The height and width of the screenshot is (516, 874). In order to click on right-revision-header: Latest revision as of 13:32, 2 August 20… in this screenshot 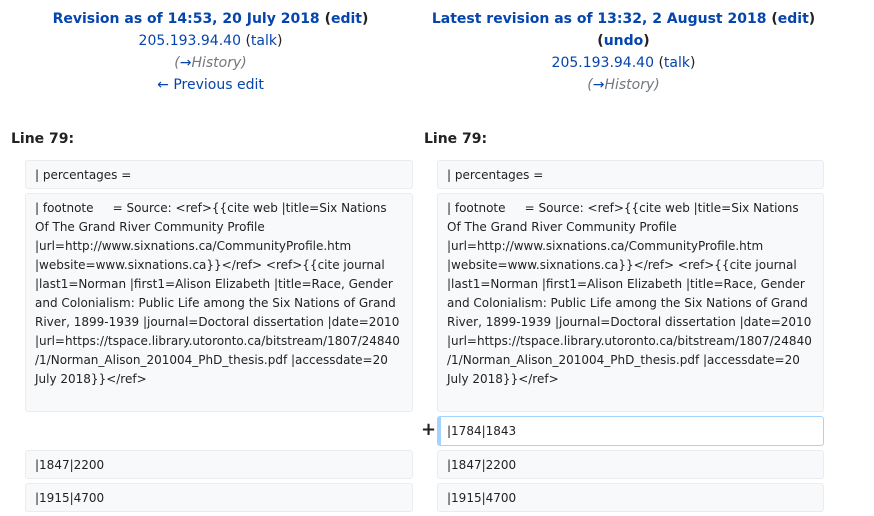, I will do `click(623, 52)`.